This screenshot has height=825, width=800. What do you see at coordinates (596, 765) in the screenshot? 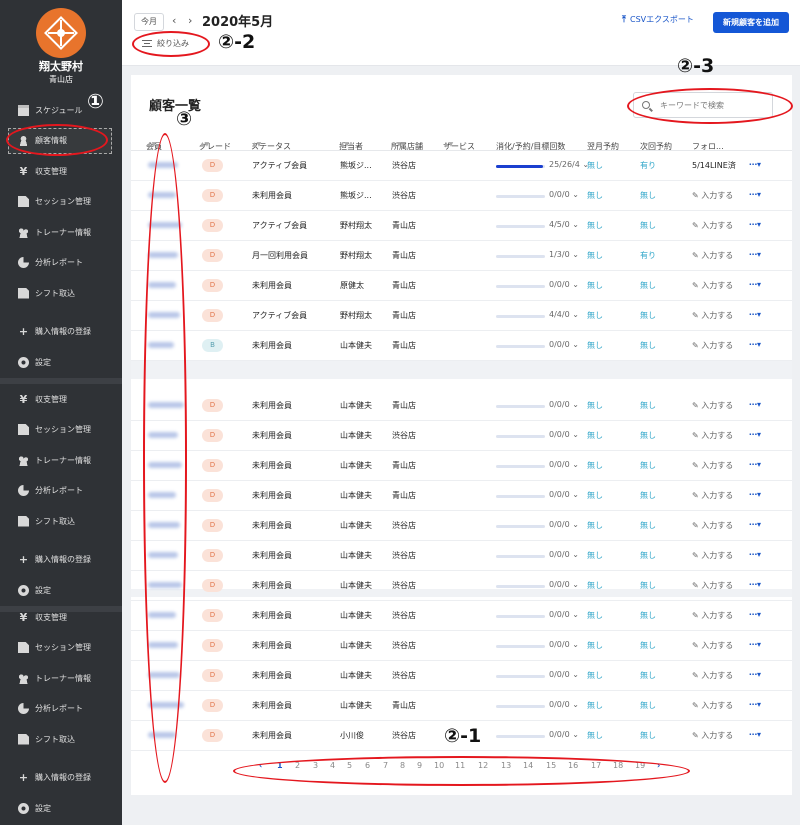
I see `page-number: 17` at bounding box center [596, 765].